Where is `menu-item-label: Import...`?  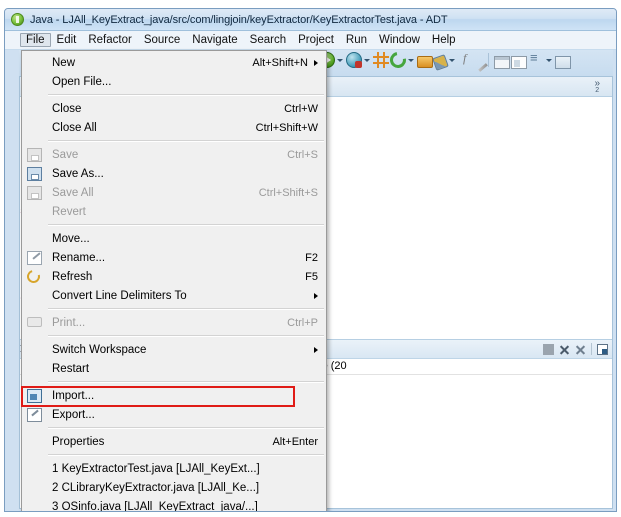
menu-item-label: Import... is located at coordinates (73, 395).